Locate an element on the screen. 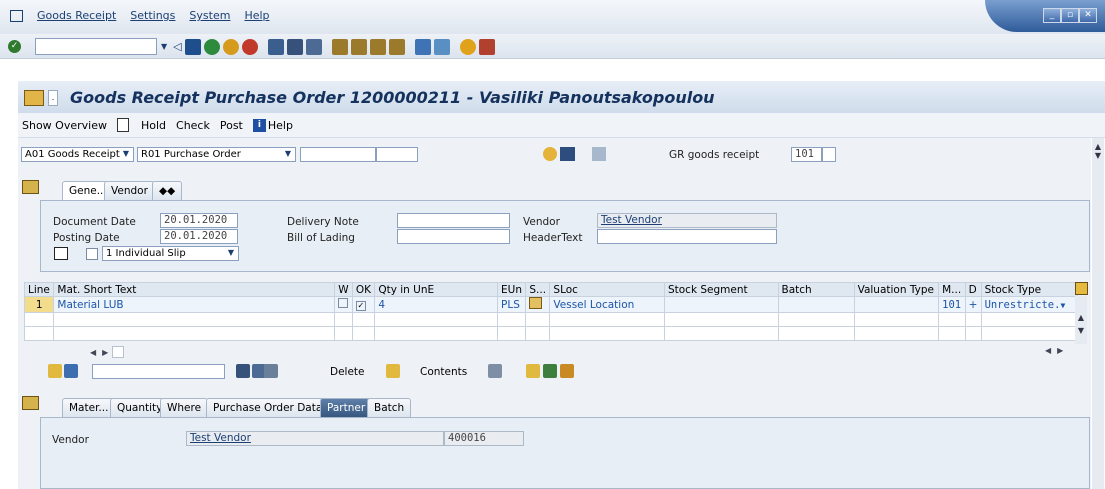  menu-system: System is located at coordinates (209, 15).